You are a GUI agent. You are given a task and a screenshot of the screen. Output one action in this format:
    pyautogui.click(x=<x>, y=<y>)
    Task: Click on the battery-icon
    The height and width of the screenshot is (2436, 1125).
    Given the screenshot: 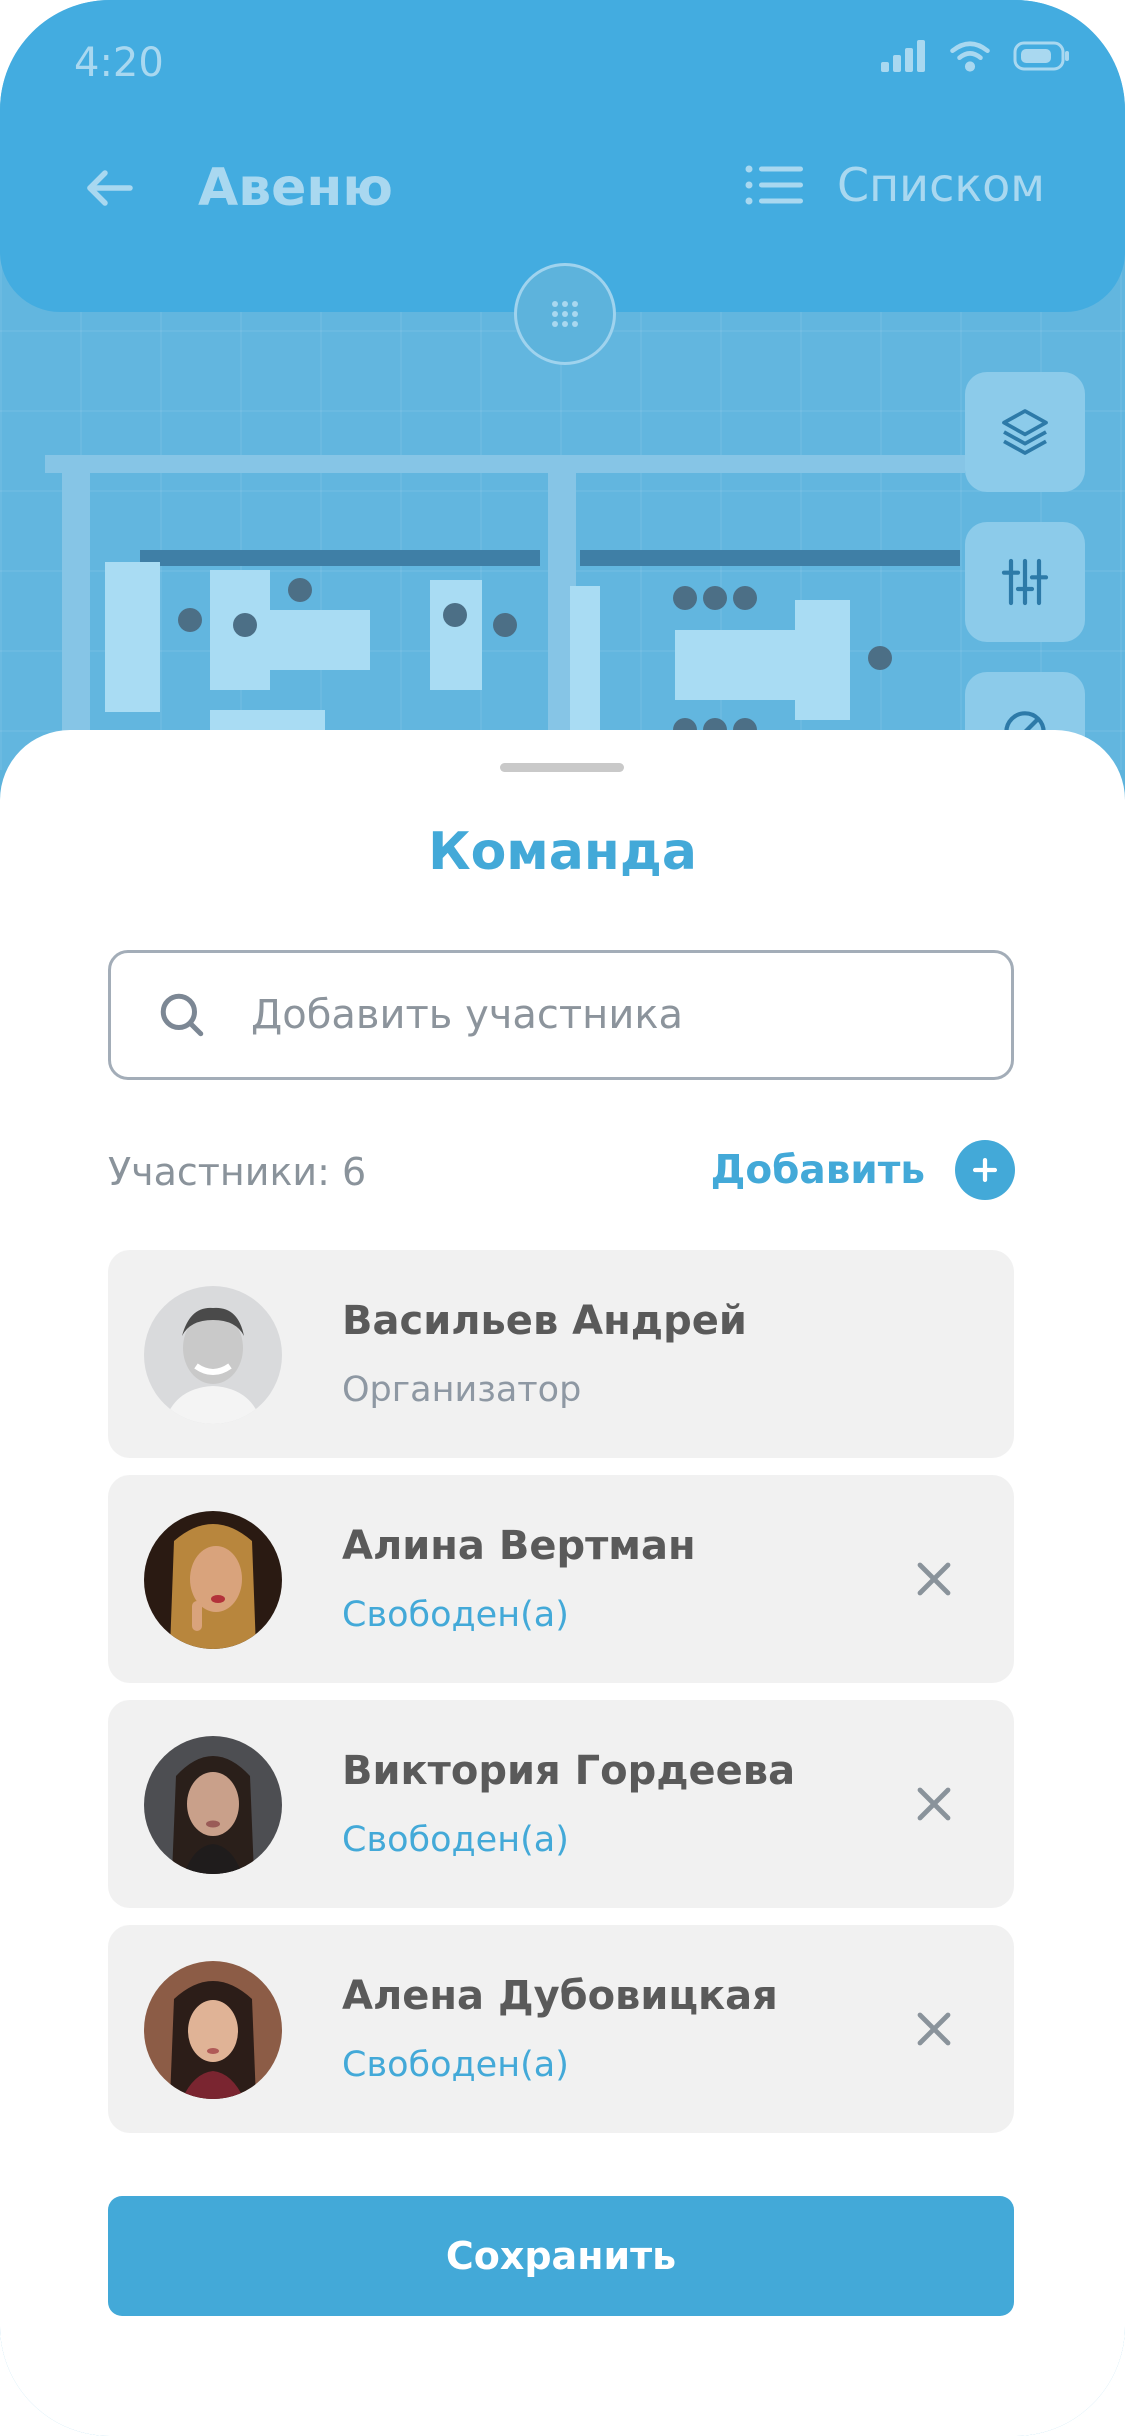 What is the action you would take?
    pyautogui.click(x=1041, y=56)
    